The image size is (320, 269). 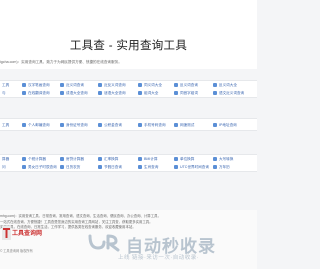 What do you see at coordinates (184, 125) in the screenshot?
I see `tool-link: 网速测试` at bounding box center [184, 125].